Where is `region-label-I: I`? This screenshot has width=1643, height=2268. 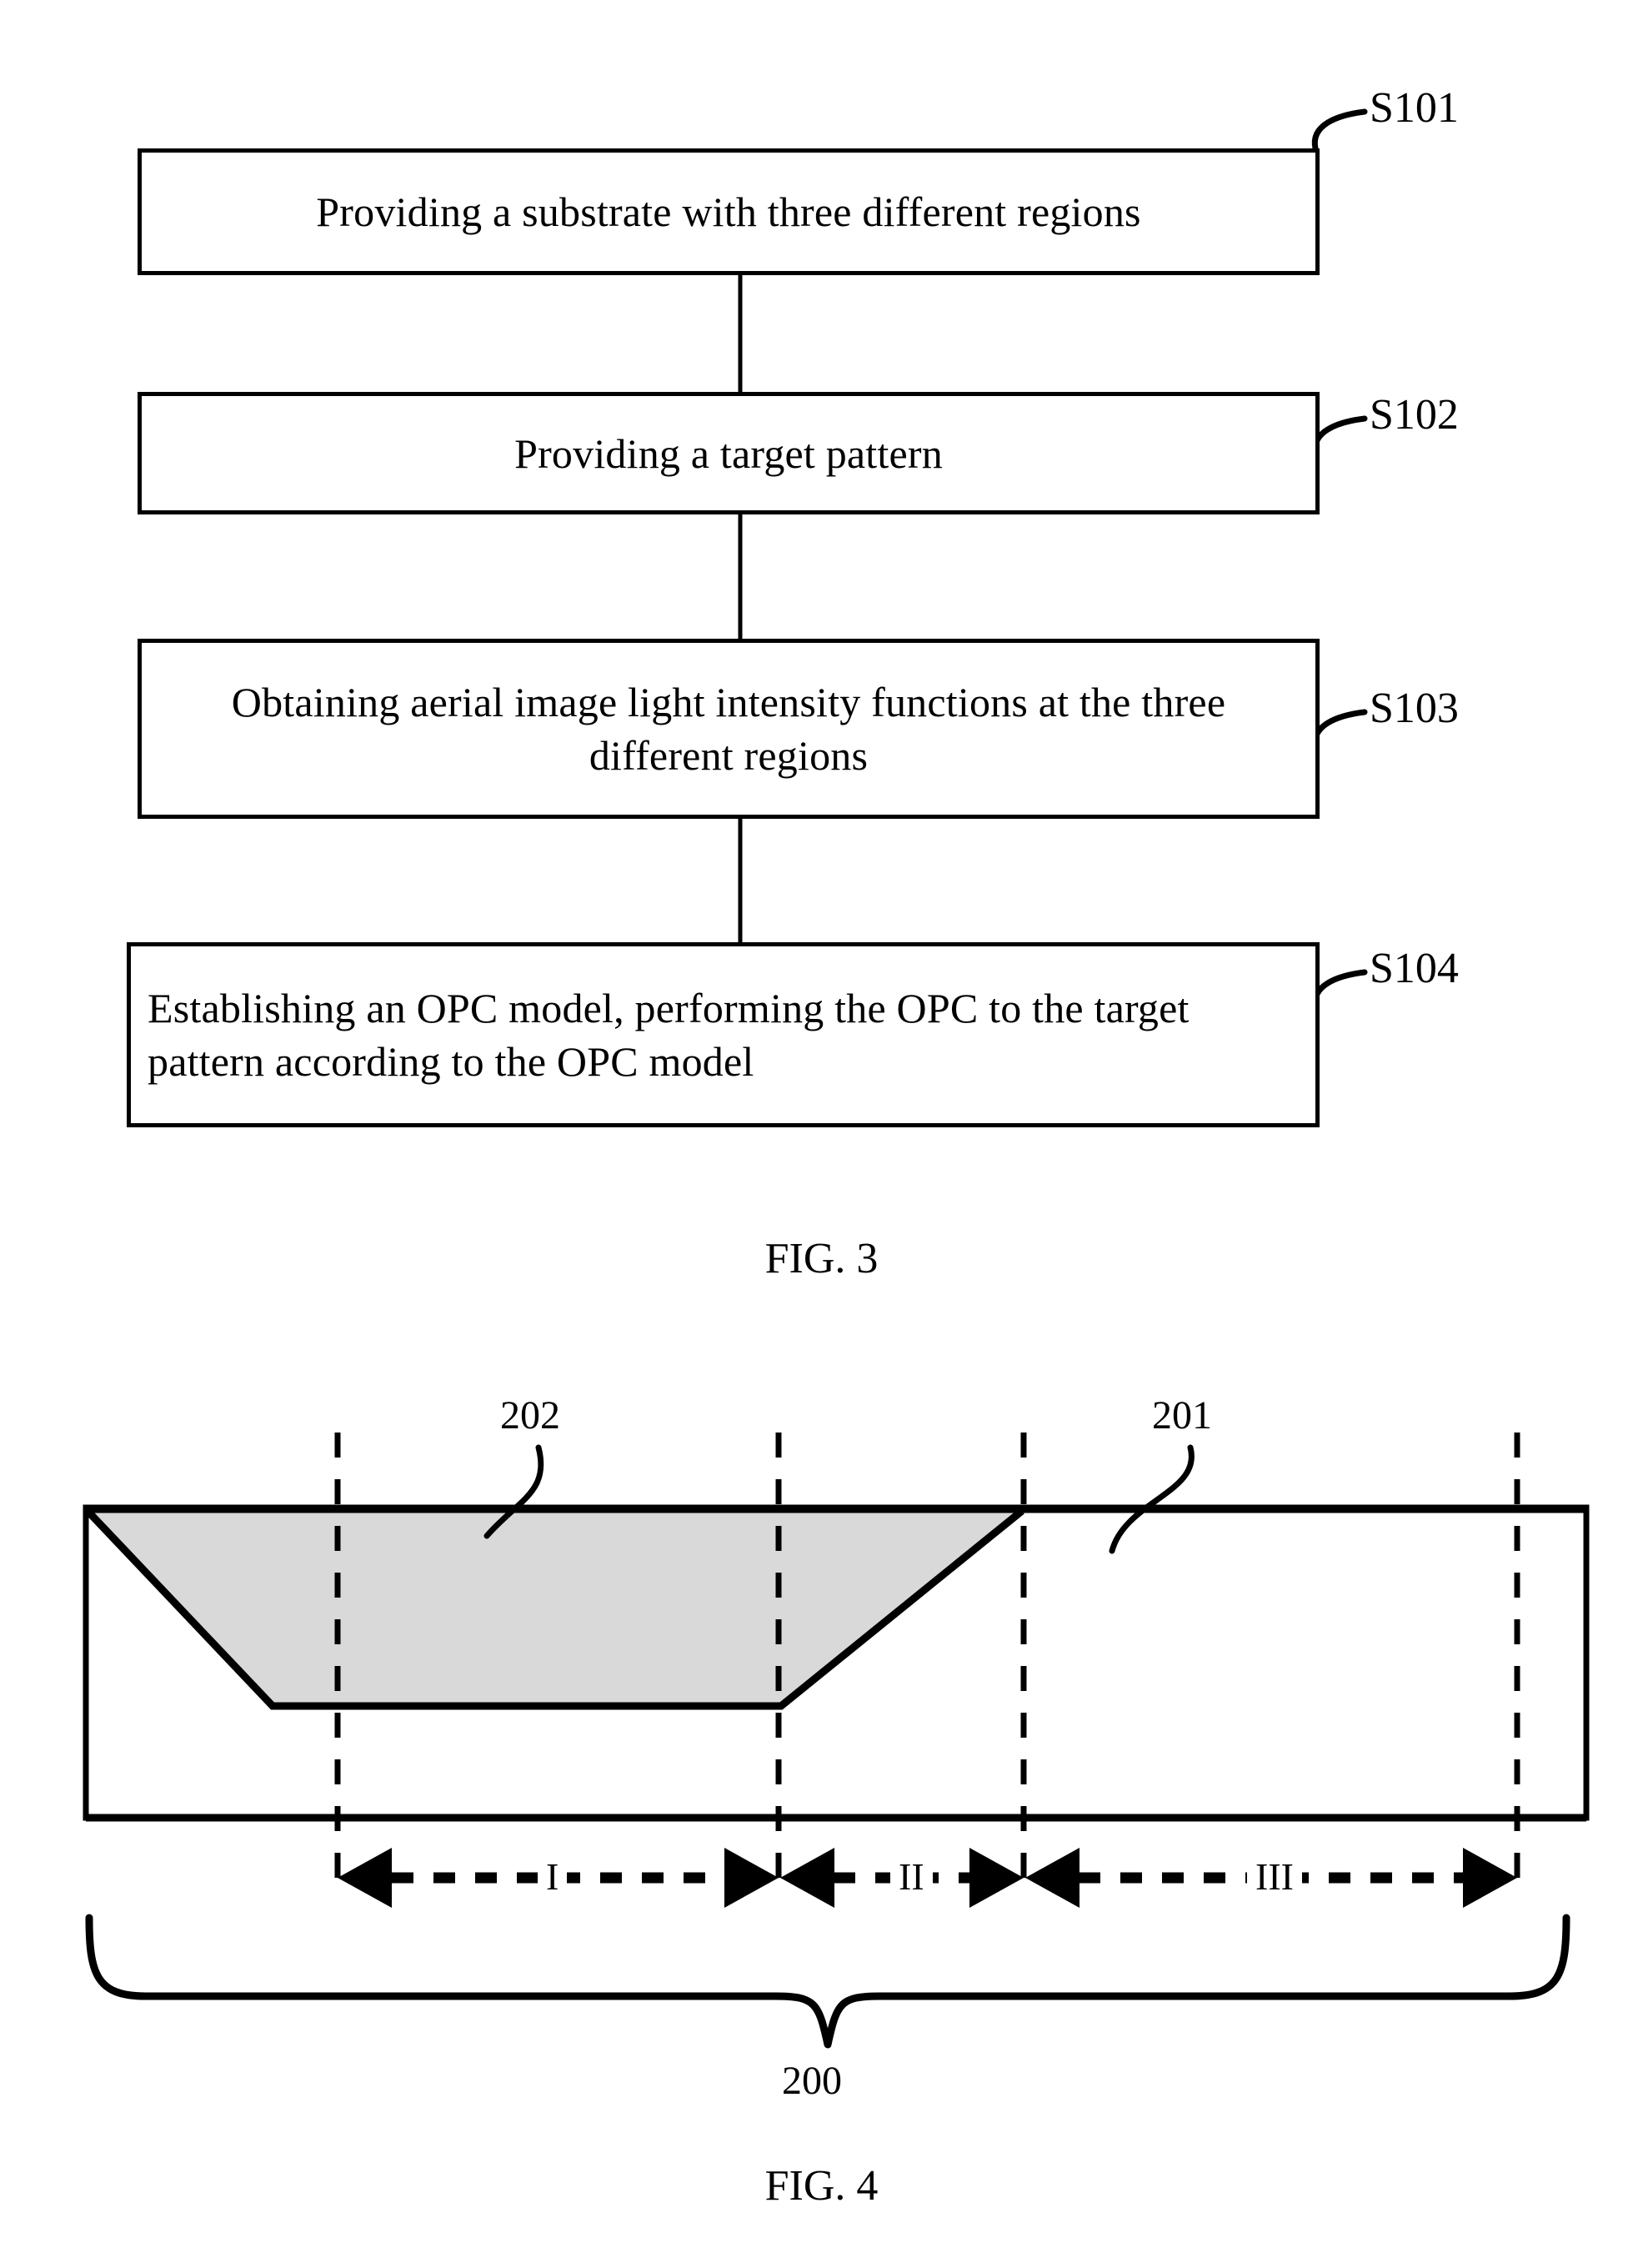
region-label-I: I is located at coordinates (553, 1877).